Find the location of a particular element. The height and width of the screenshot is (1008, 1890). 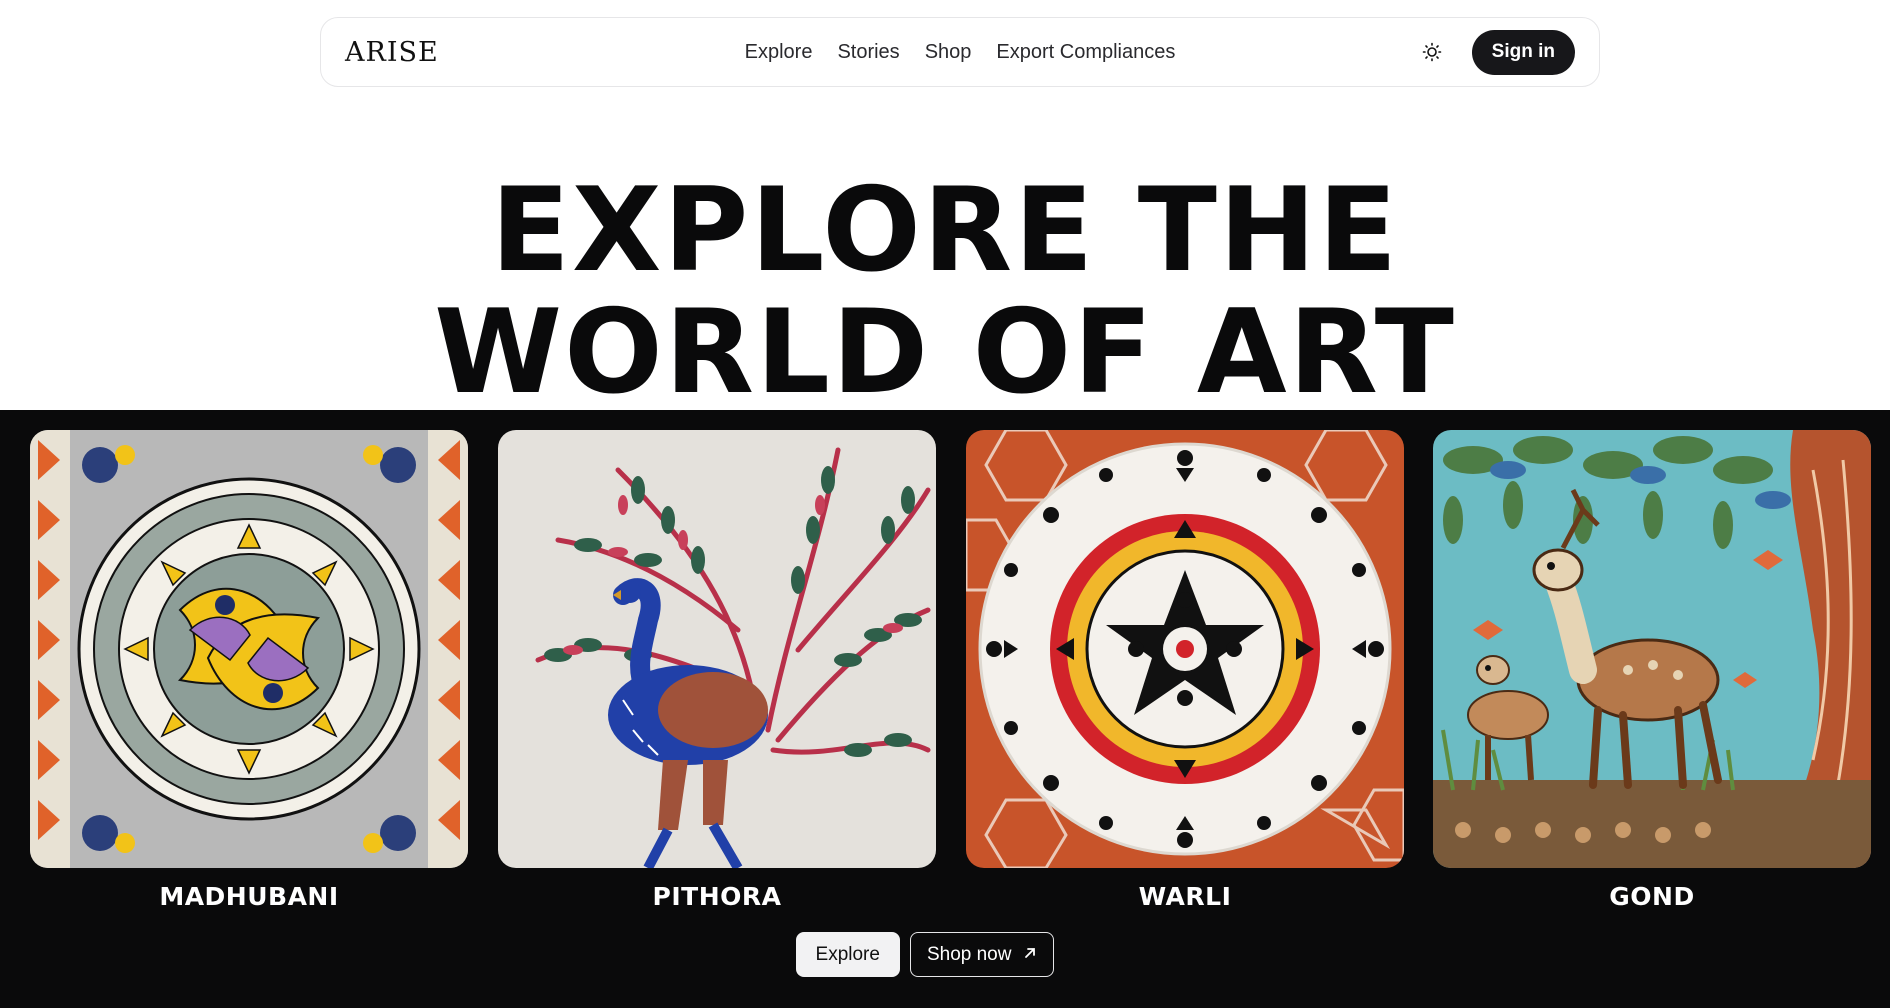

gallery-actions: Explore Shop now is located at coordinates (945, 954).